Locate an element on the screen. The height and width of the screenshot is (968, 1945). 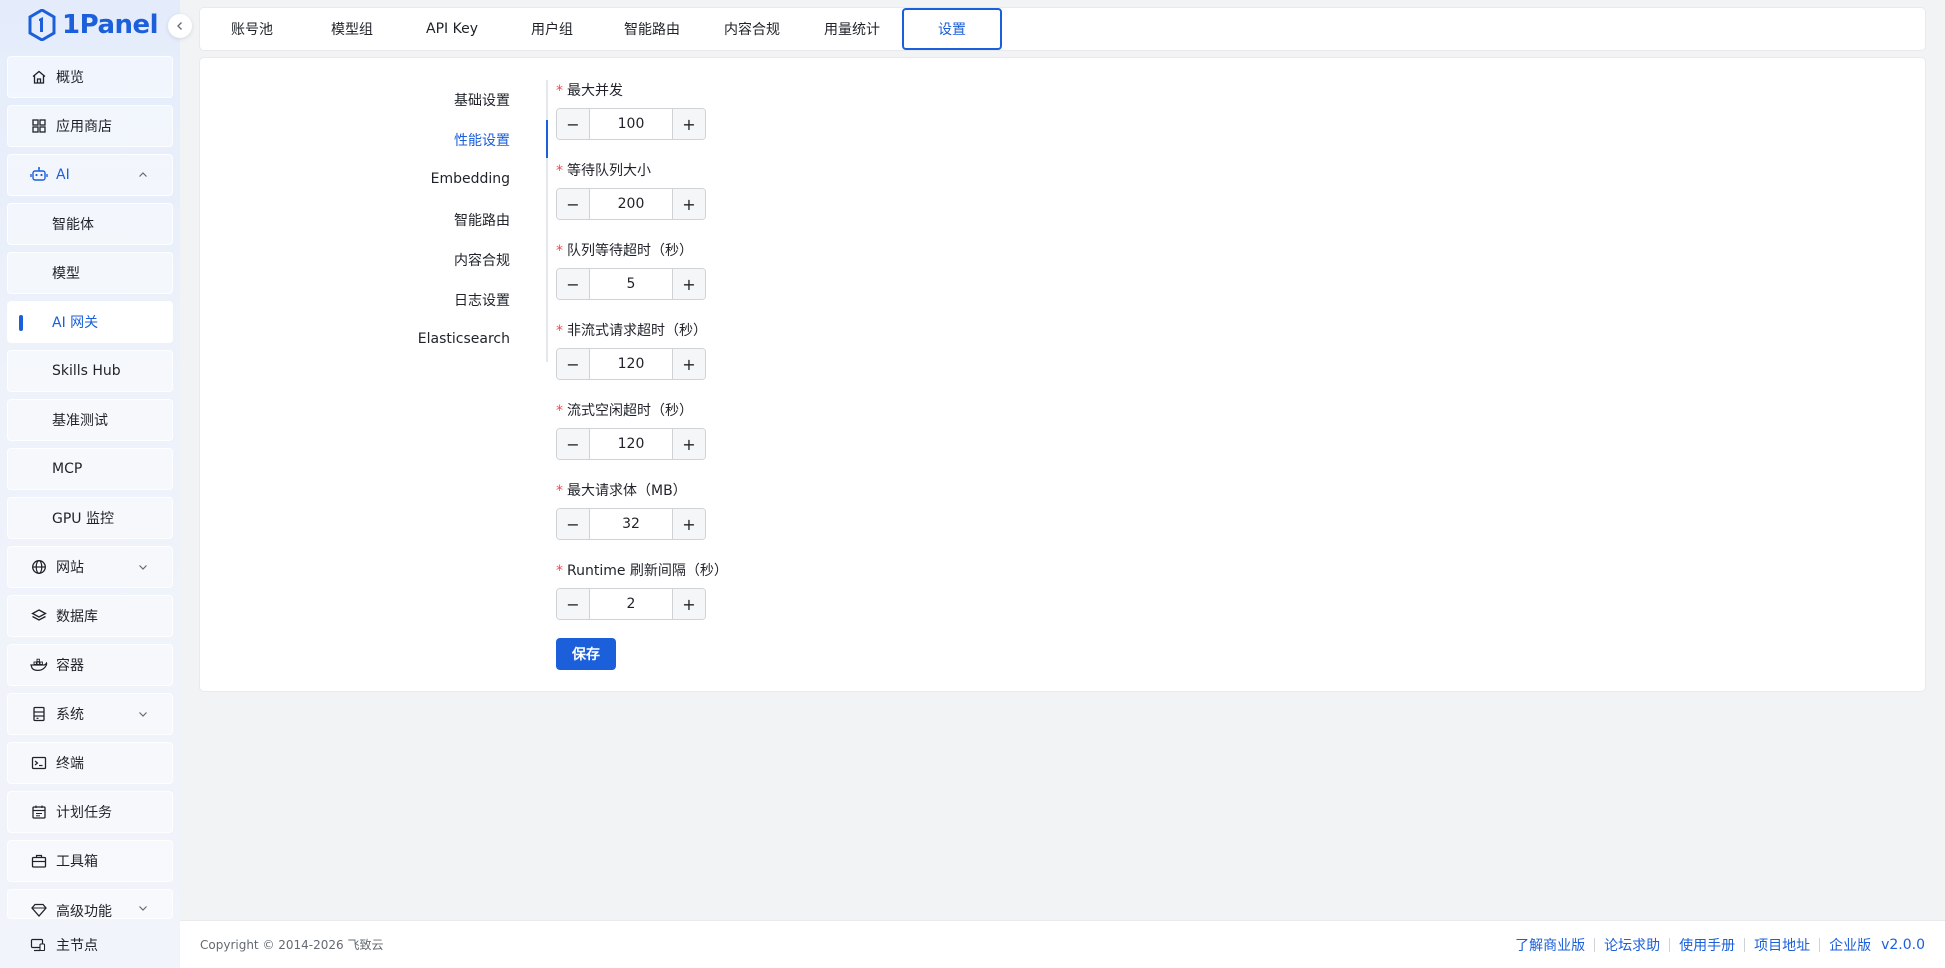
field-label-non-stream-timeout: * 非流式请求超时（秒） is located at coordinates (631, 331).